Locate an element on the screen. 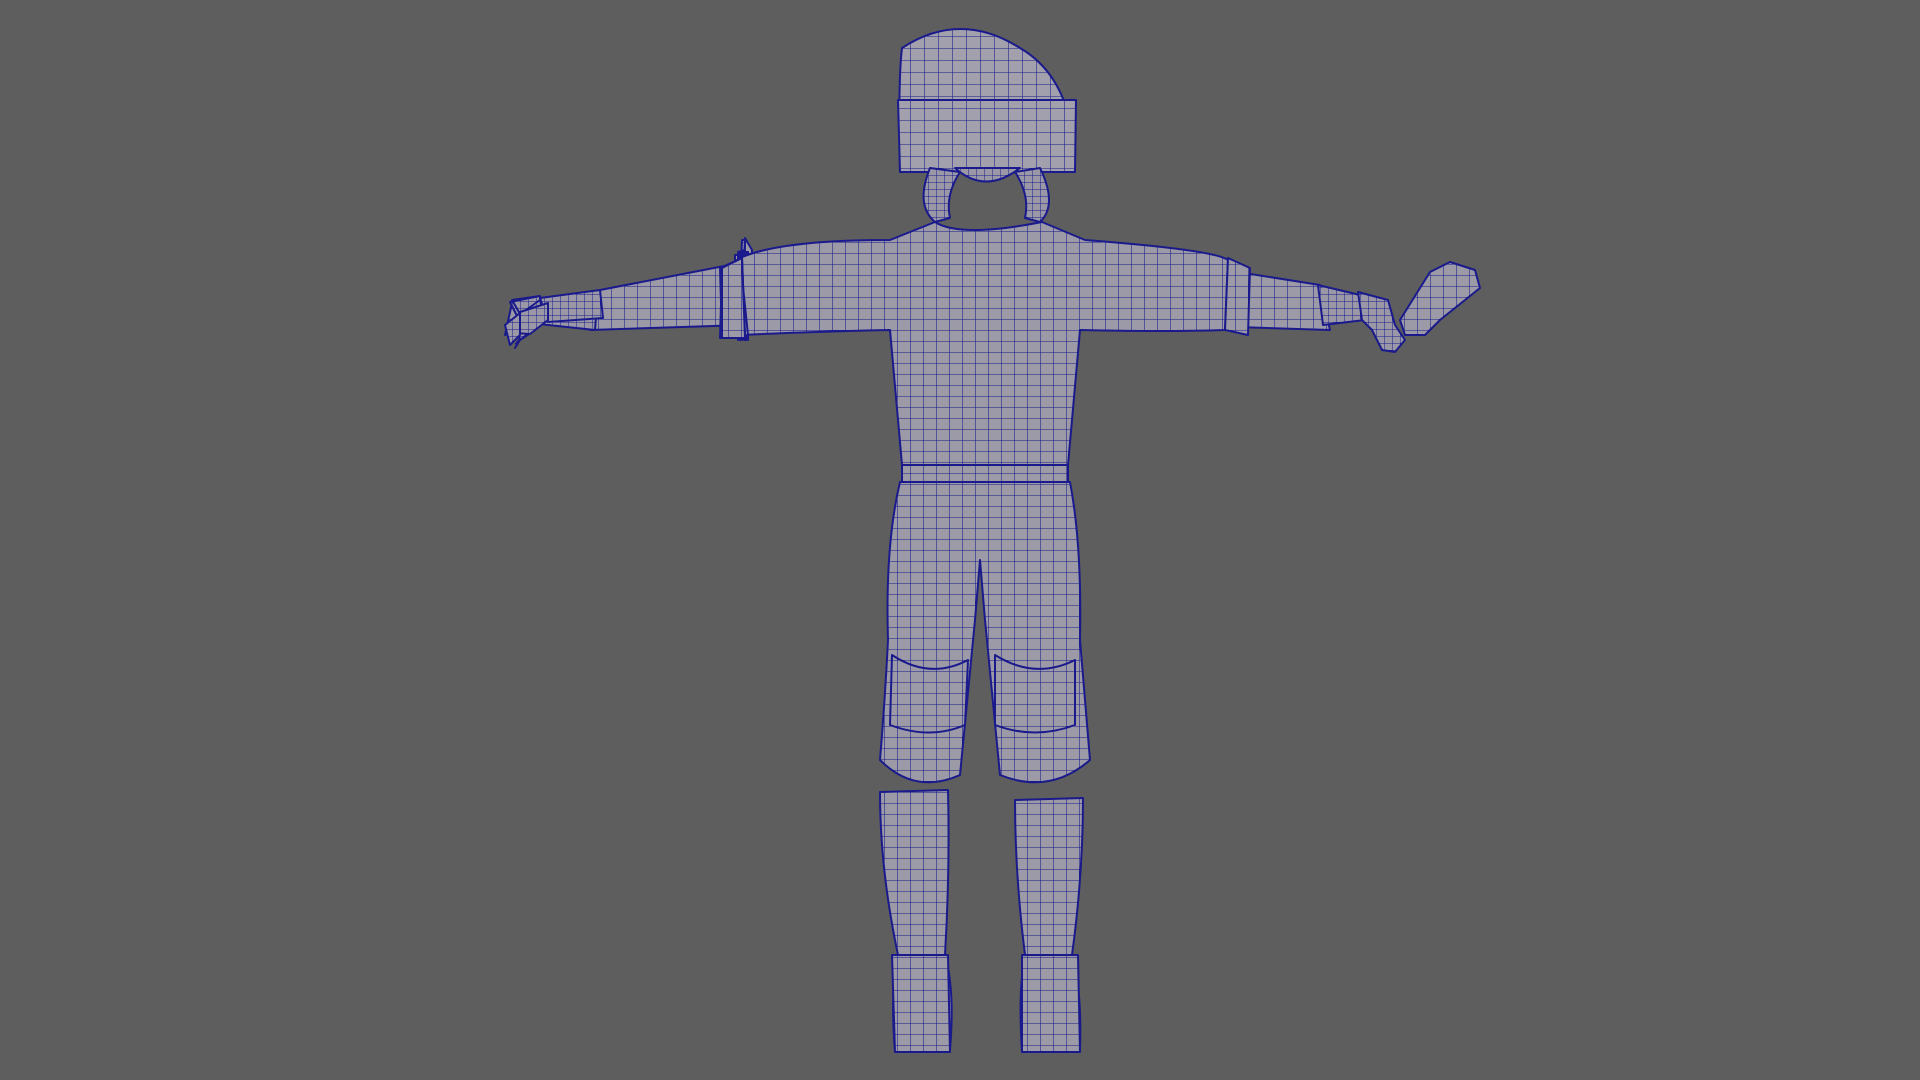 The width and height of the screenshot is (1920, 1080). torso is located at coordinates (985, 343).